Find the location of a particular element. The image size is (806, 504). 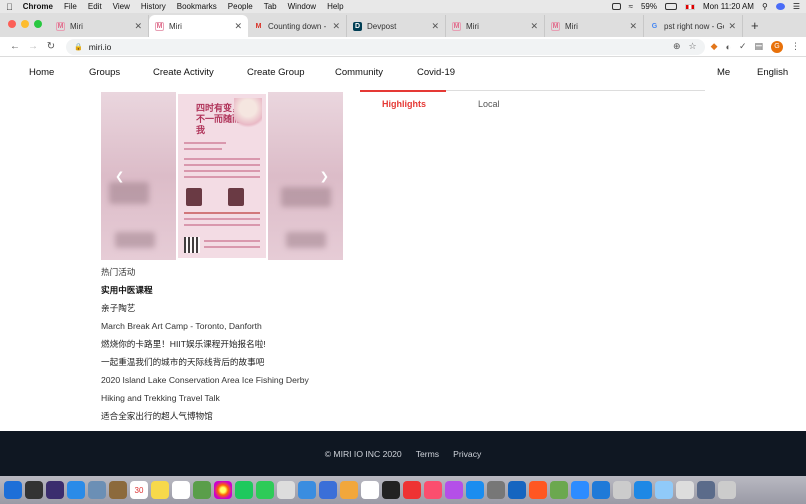

carousel-prev-icon: ❮ is located at coordinates (119, 176).